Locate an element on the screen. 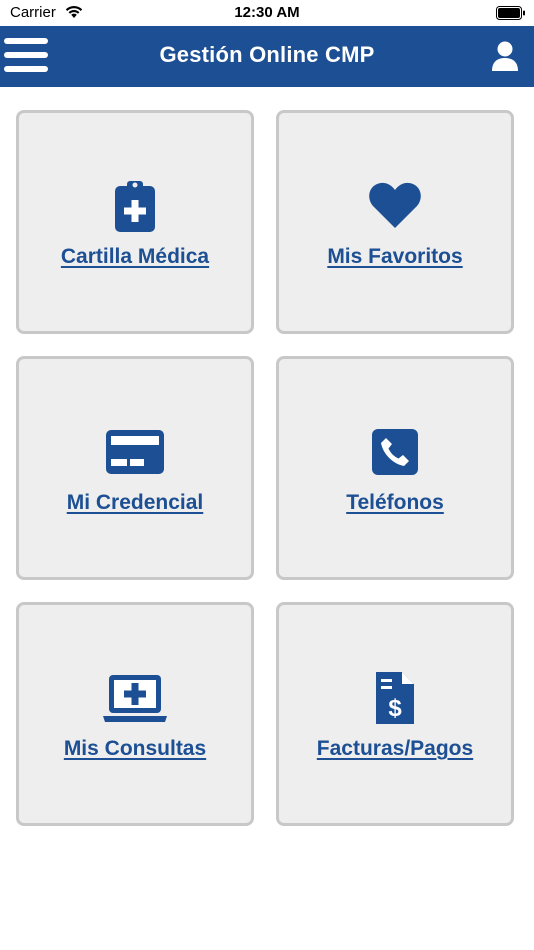 Image resolution: width=534 pixels, height=950 pixels. tile-mis-consultas: Mis Consultas is located at coordinates (135, 714).